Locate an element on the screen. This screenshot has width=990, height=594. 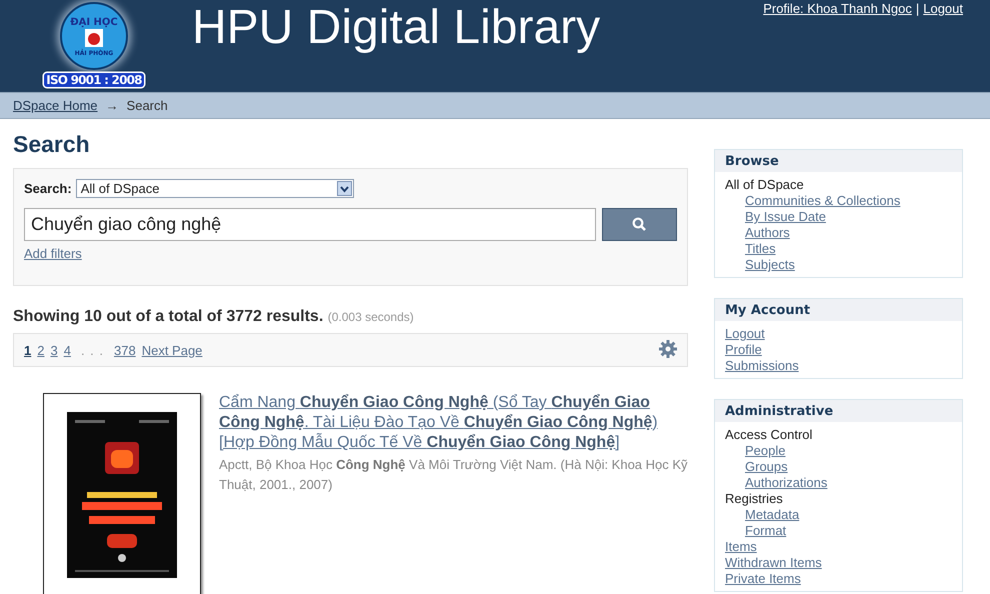
panel-title: Browse is located at coordinates (838, 161).